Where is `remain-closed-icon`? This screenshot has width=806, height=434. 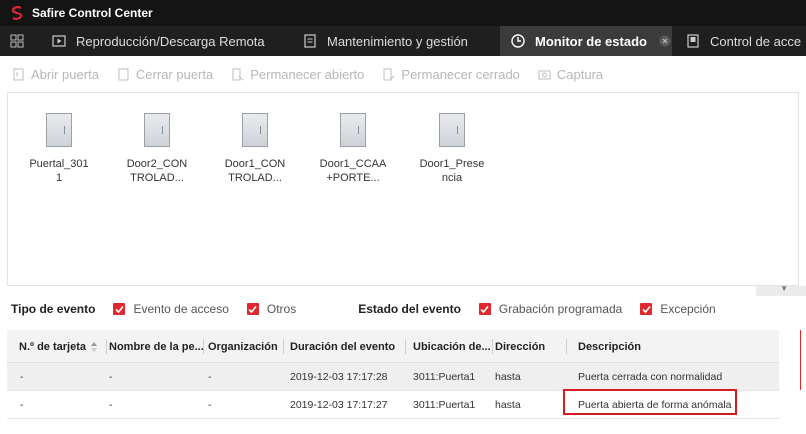 remain-closed-icon is located at coordinates (389, 74).